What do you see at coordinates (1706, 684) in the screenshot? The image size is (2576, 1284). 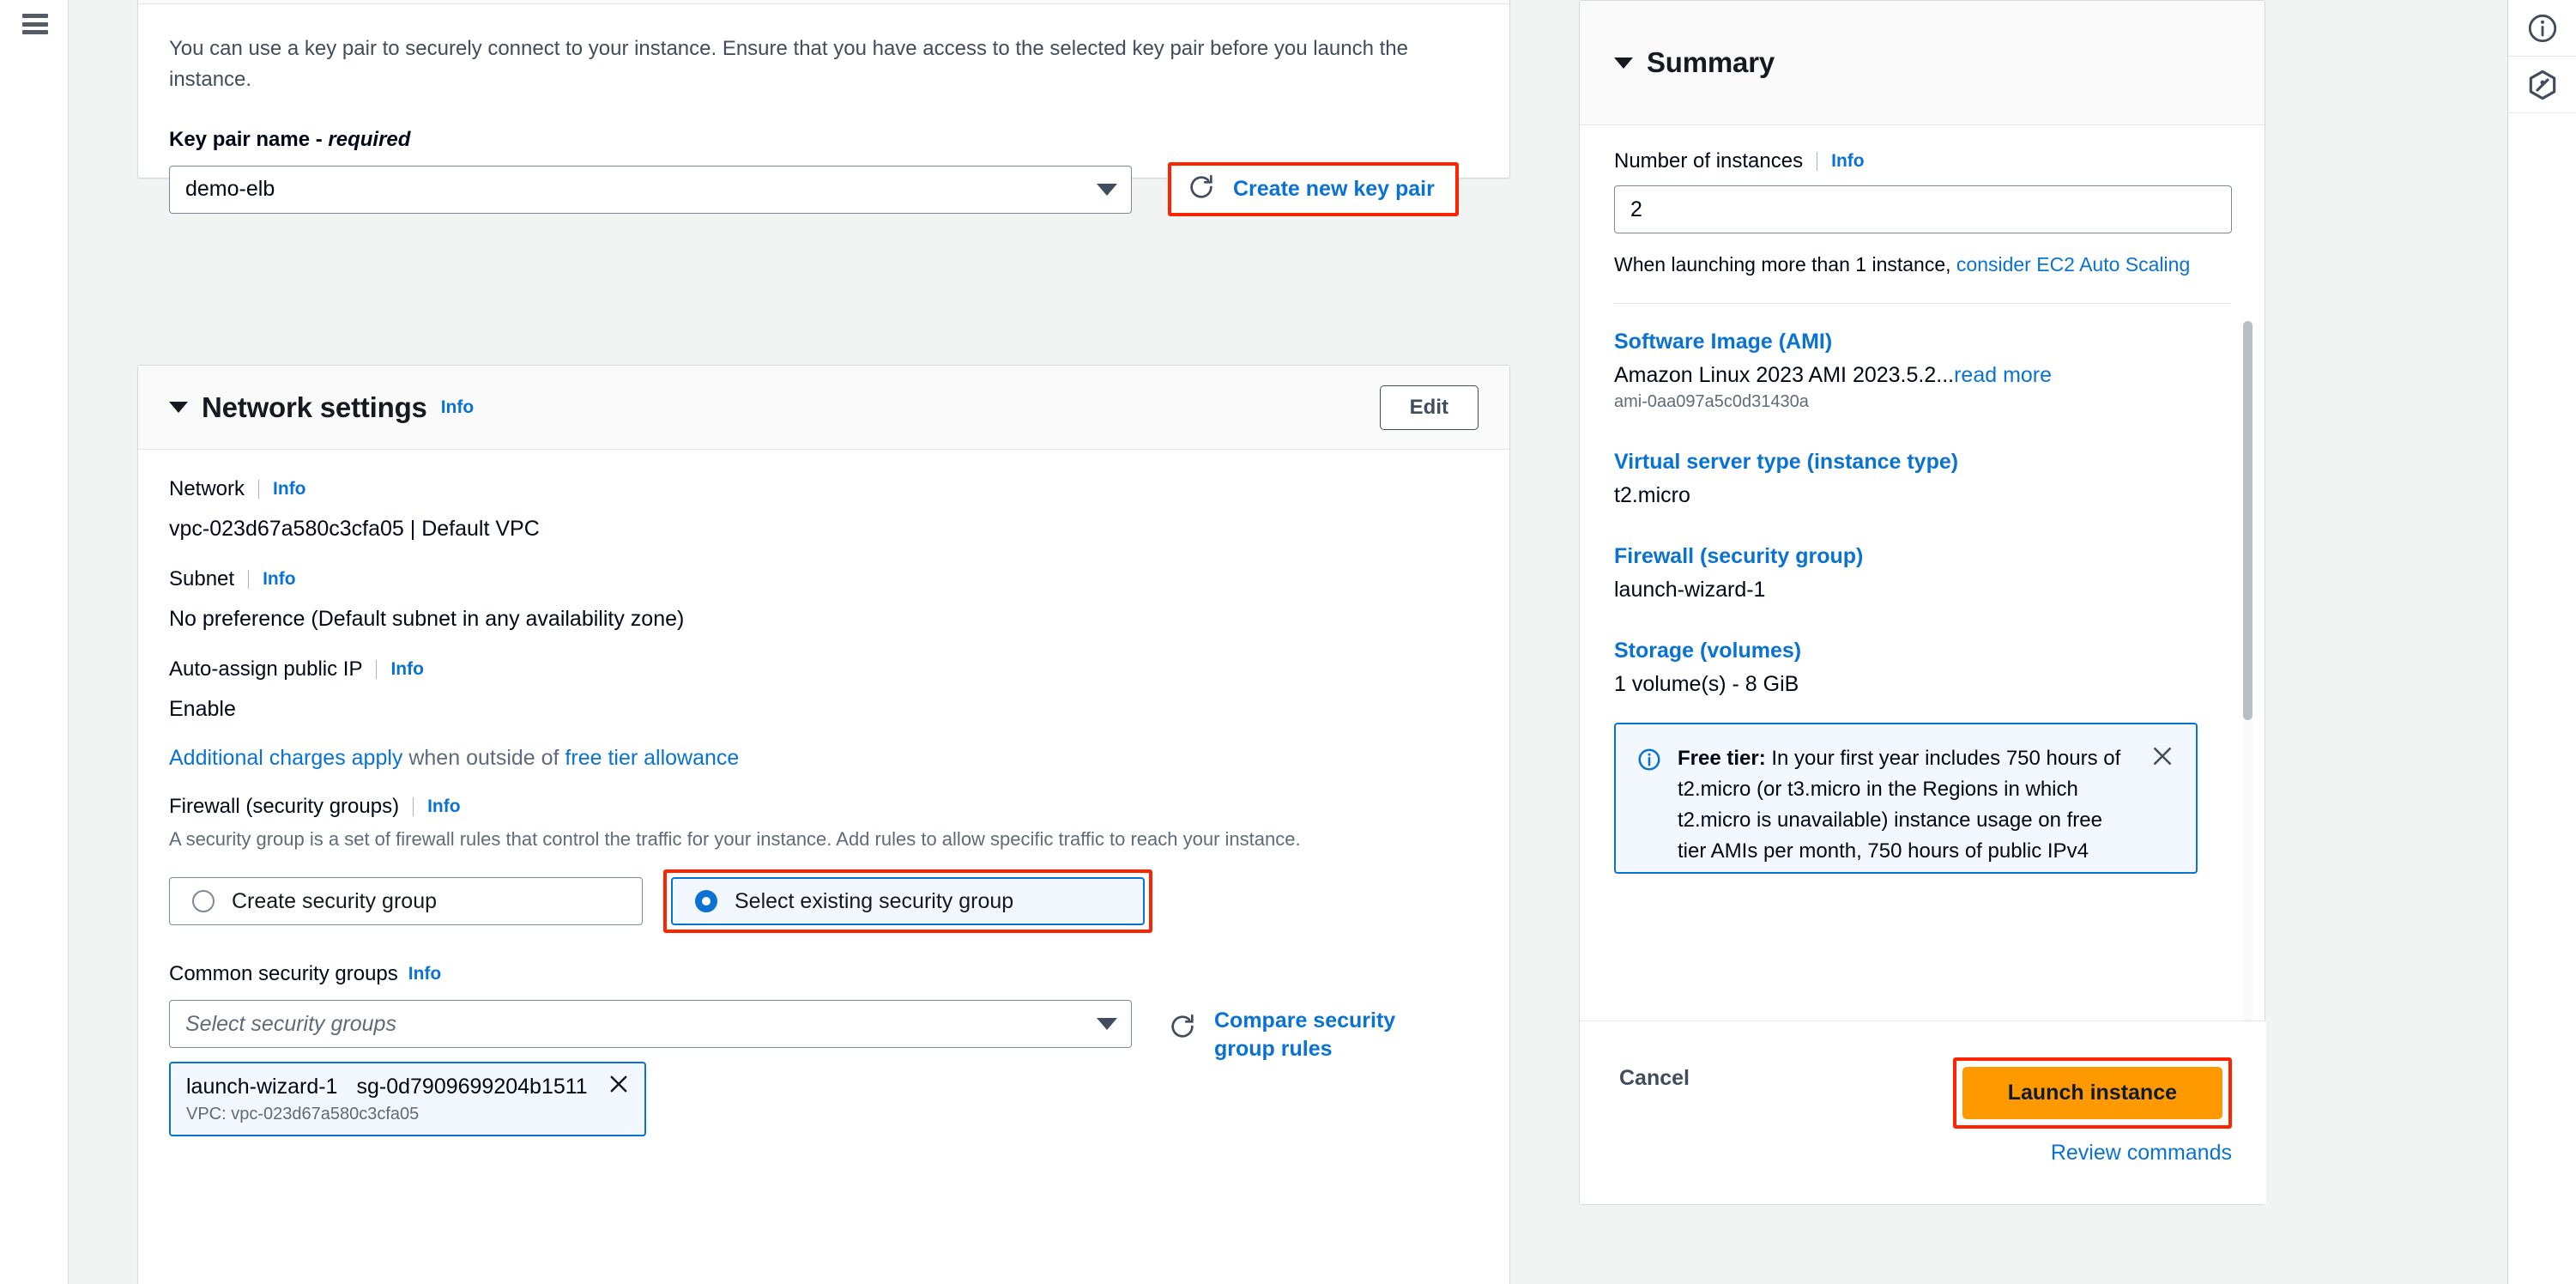 I see `summary-value-storage: 1 volume(s) - 8 GiB` at bounding box center [1706, 684].